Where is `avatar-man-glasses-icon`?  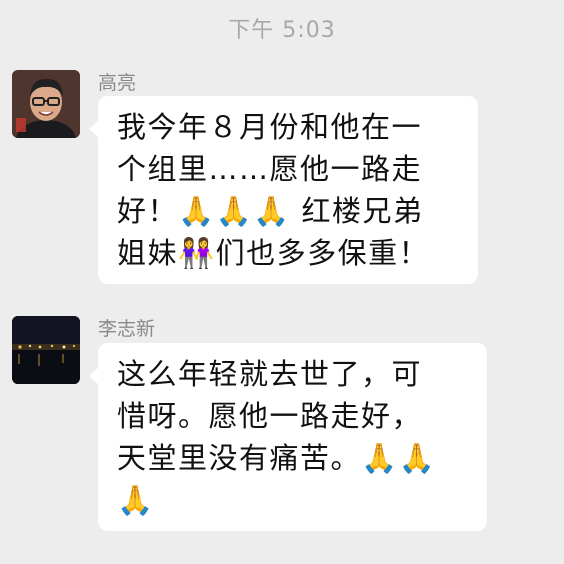
avatar-man-glasses-icon is located at coordinates (46, 104).